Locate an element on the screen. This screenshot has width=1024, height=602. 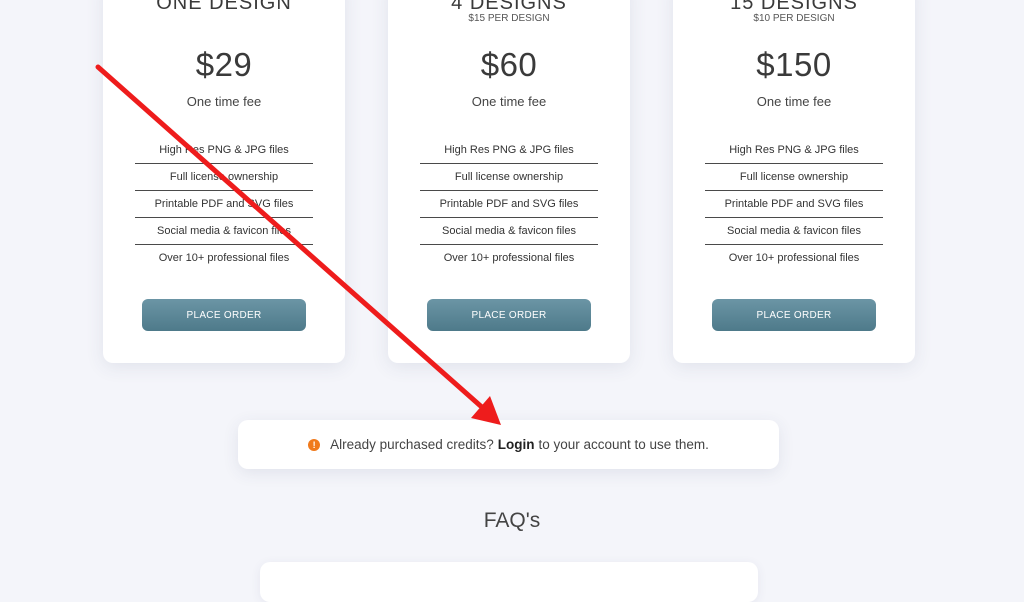
info-icon: ! is located at coordinates (314, 444).